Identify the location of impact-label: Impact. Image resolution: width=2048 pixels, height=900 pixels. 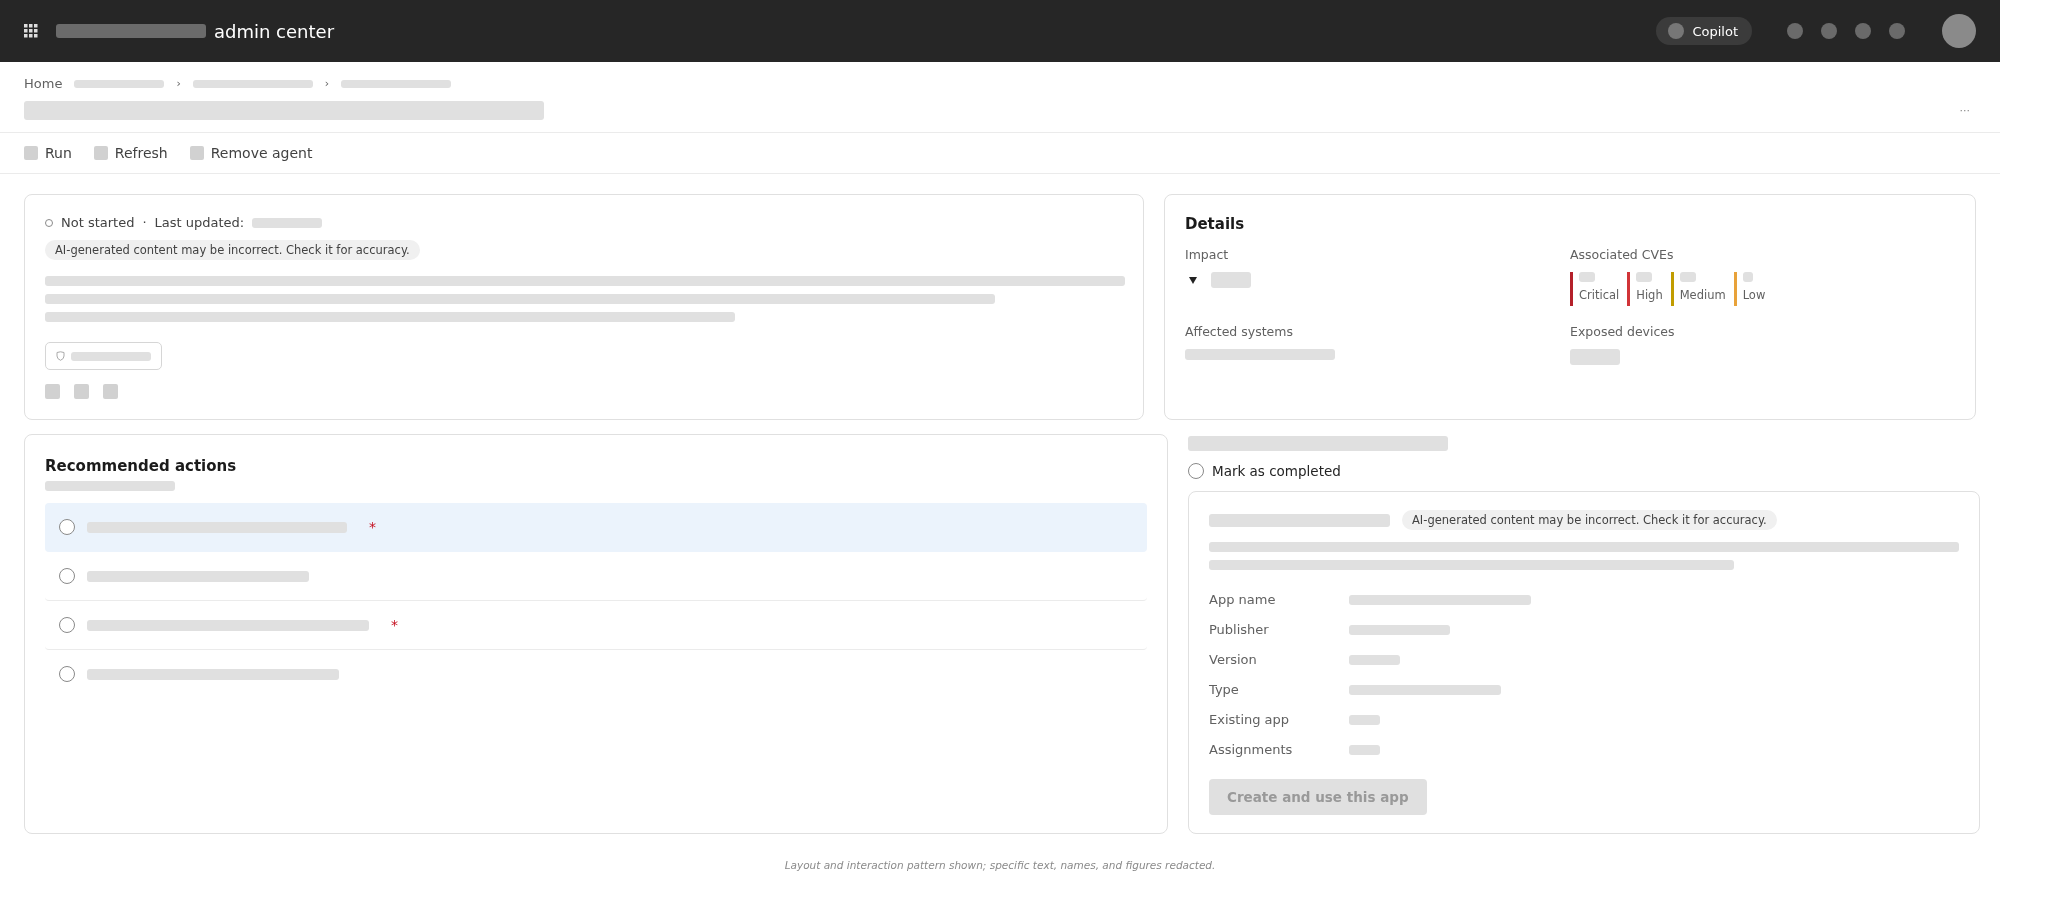
(1207, 254).